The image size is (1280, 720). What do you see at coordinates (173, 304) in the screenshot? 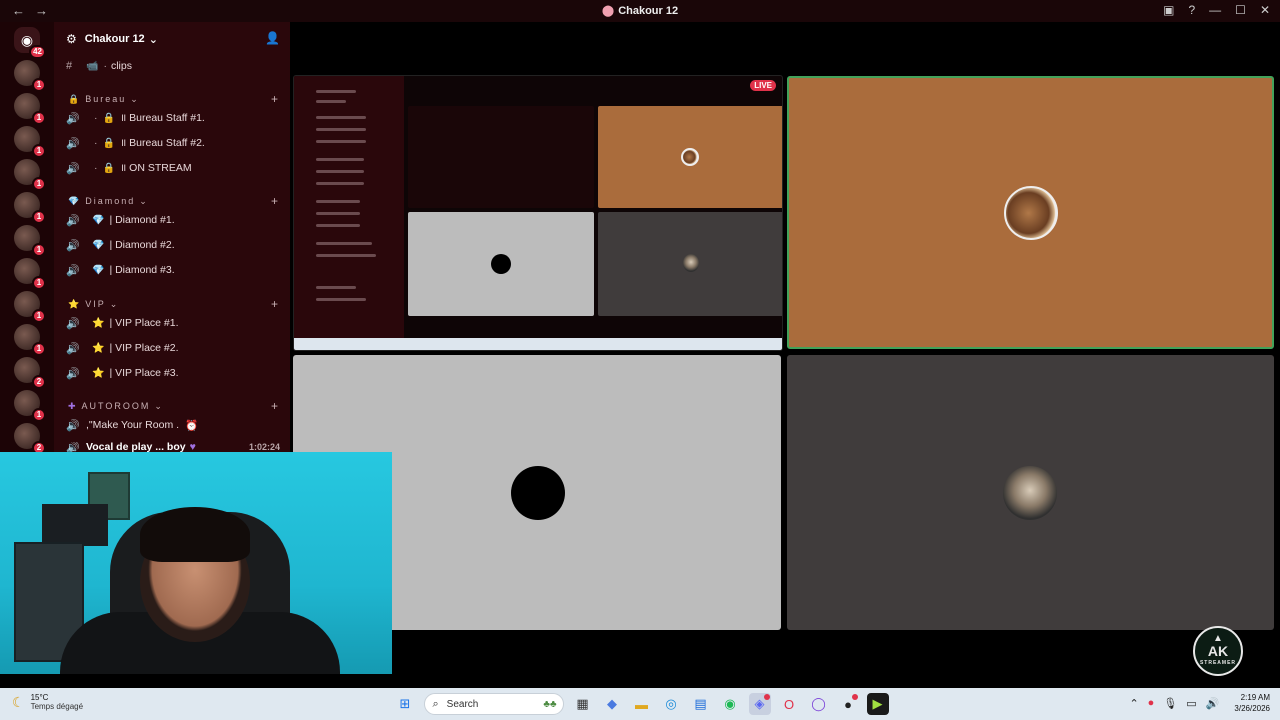
I see `category-vip: ⭐ VIP ⌄ +` at bounding box center [173, 304].